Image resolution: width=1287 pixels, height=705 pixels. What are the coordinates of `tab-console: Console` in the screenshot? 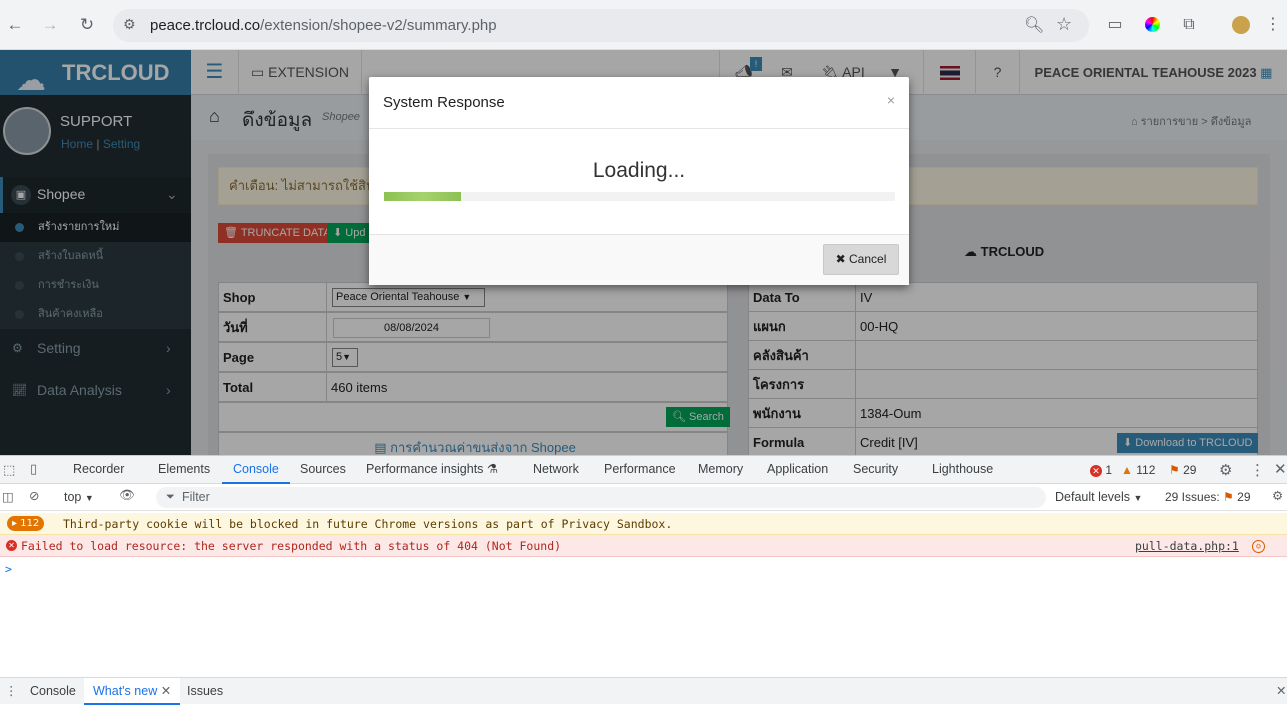 It's located at (256, 470).